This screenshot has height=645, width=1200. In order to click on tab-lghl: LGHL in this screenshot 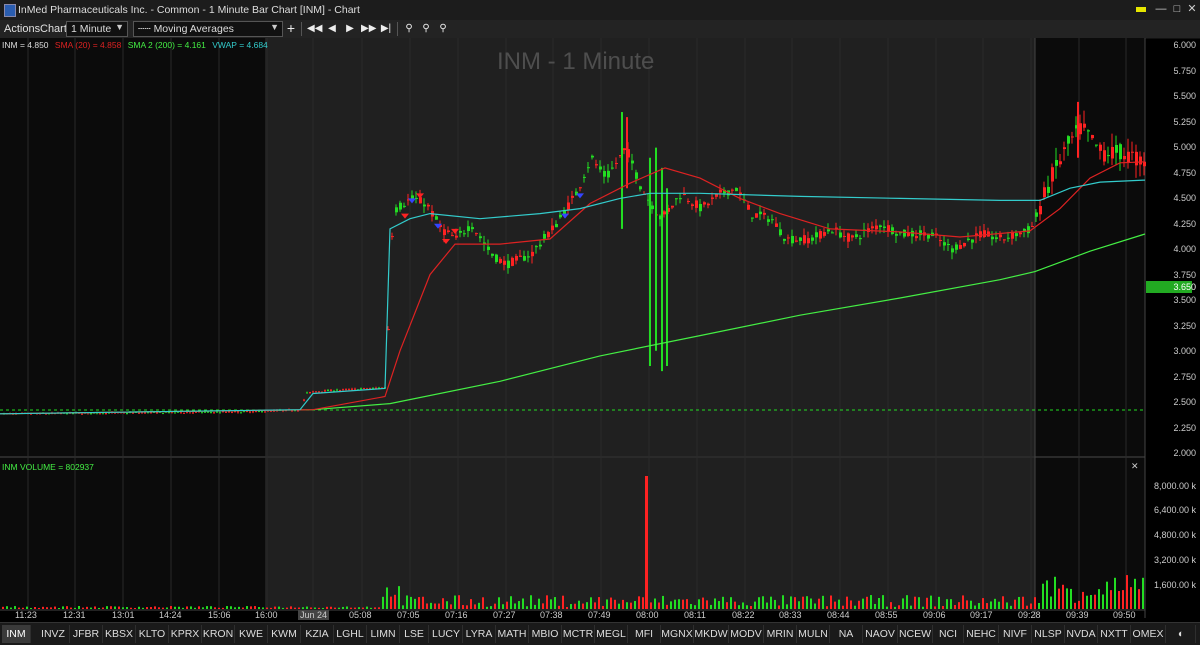, I will do `click(350, 634)`.